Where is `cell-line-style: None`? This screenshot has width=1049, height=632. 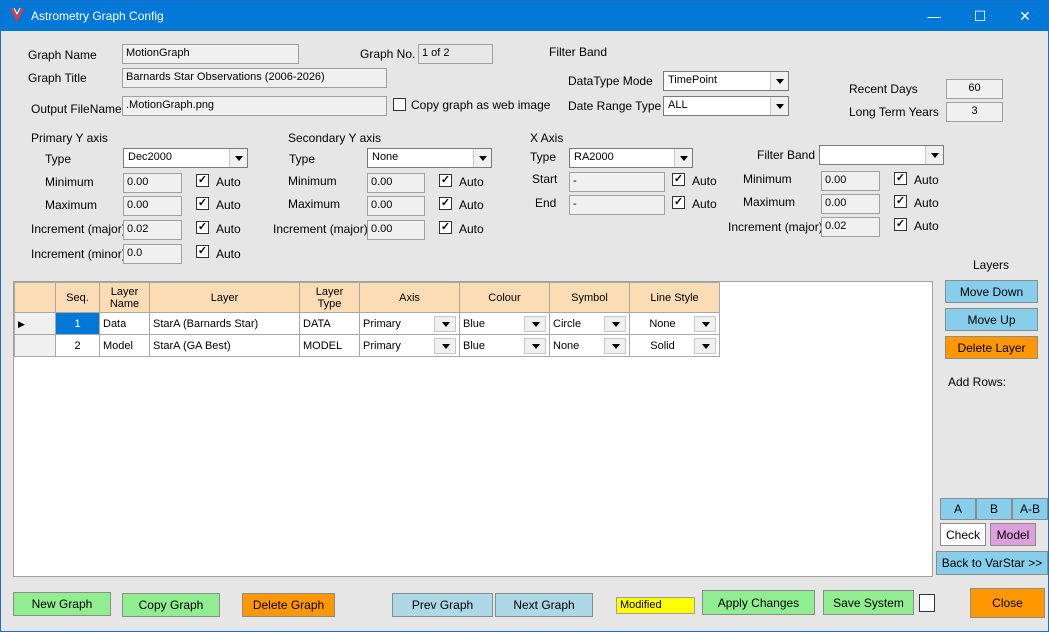
cell-line-style: None is located at coordinates (674, 323).